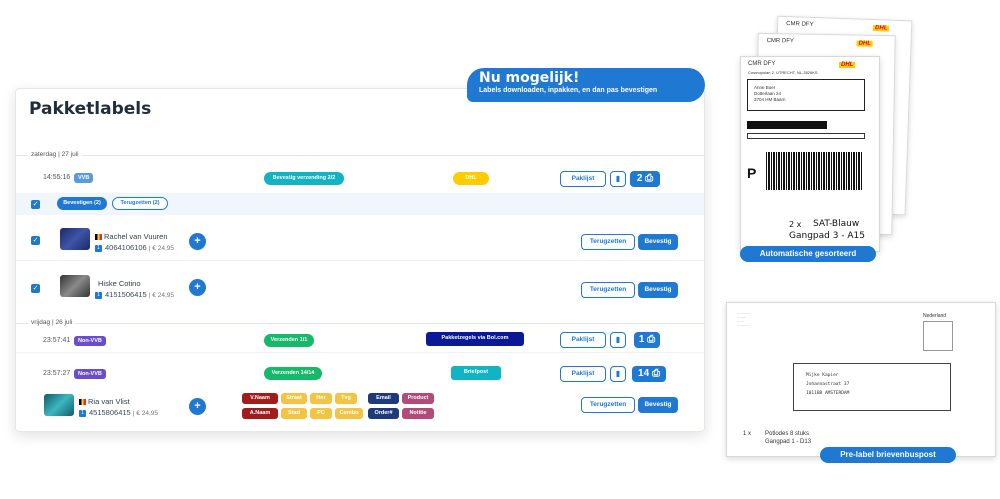 Image resolution: width=1000 pixels, height=499 pixels. I want to click on letter-location: Gangpad 1 - D13, so click(788, 442).